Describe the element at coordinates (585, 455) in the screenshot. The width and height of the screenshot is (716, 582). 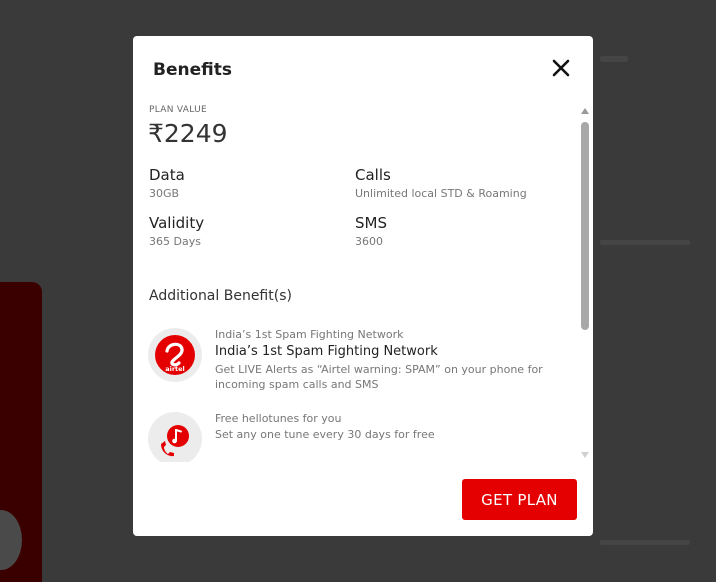
I see `scroll-down-arrow-icon` at that location.